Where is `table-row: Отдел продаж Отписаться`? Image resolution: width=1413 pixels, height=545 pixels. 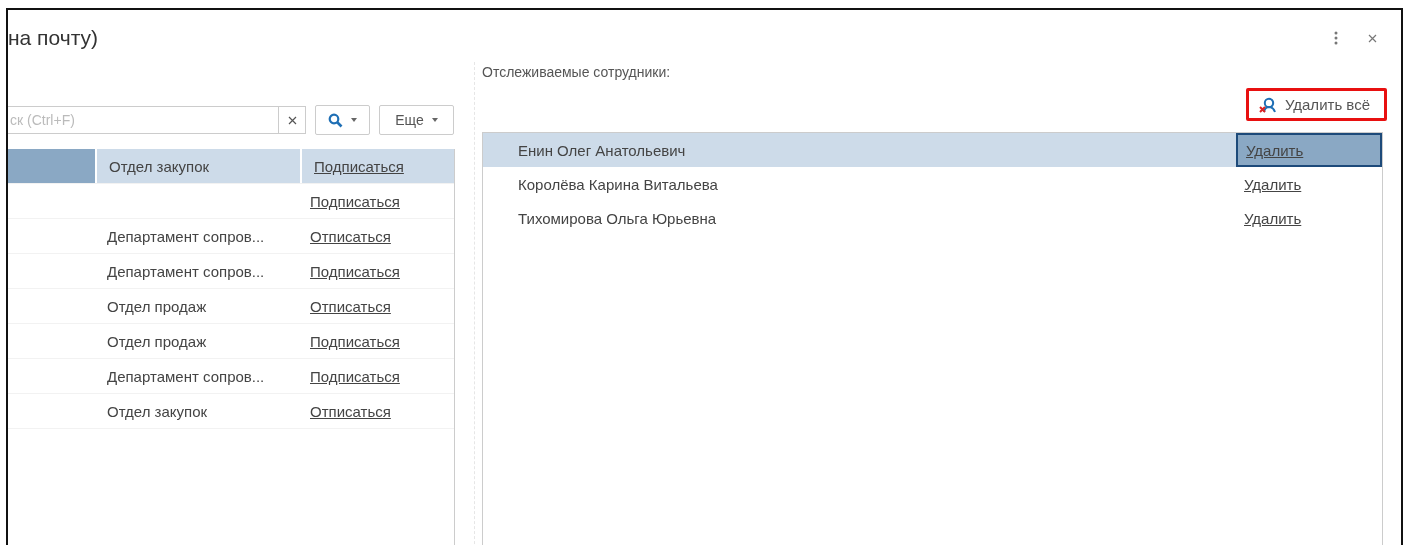 table-row: Отдел продаж Отписаться is located at coordinates (231, 306).